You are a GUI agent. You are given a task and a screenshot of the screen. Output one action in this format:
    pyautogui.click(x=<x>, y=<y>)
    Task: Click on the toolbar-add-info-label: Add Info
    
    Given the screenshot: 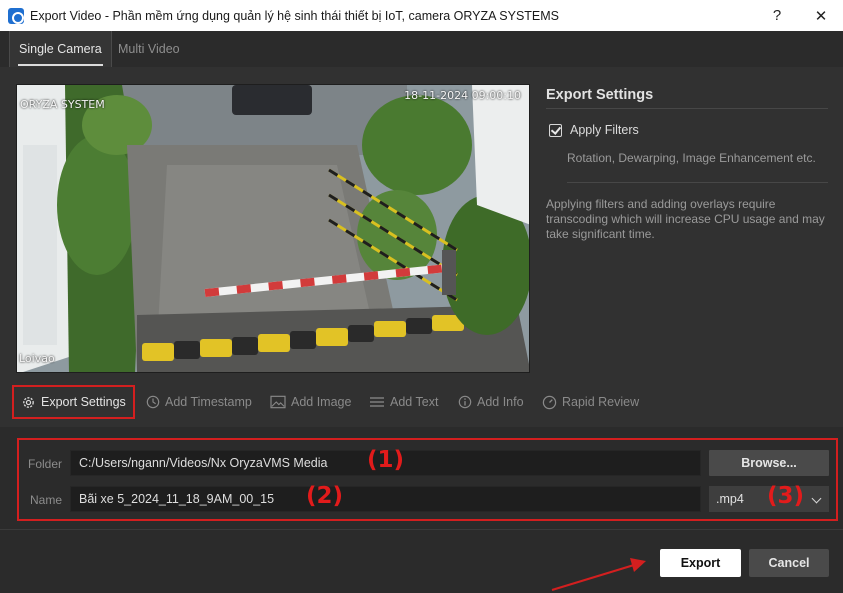 What is the action you would take?
    pyautogui.click(x=500, y=402)
    